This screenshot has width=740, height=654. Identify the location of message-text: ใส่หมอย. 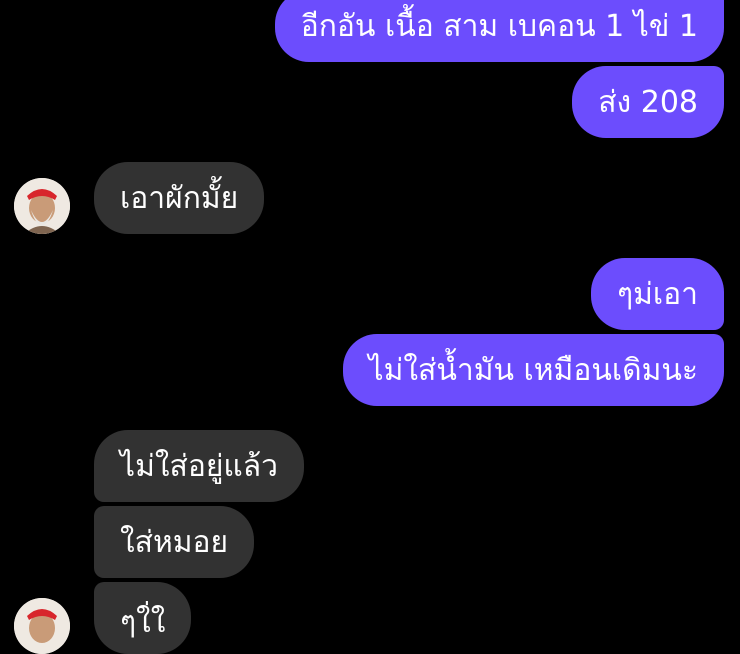
(174, 542).